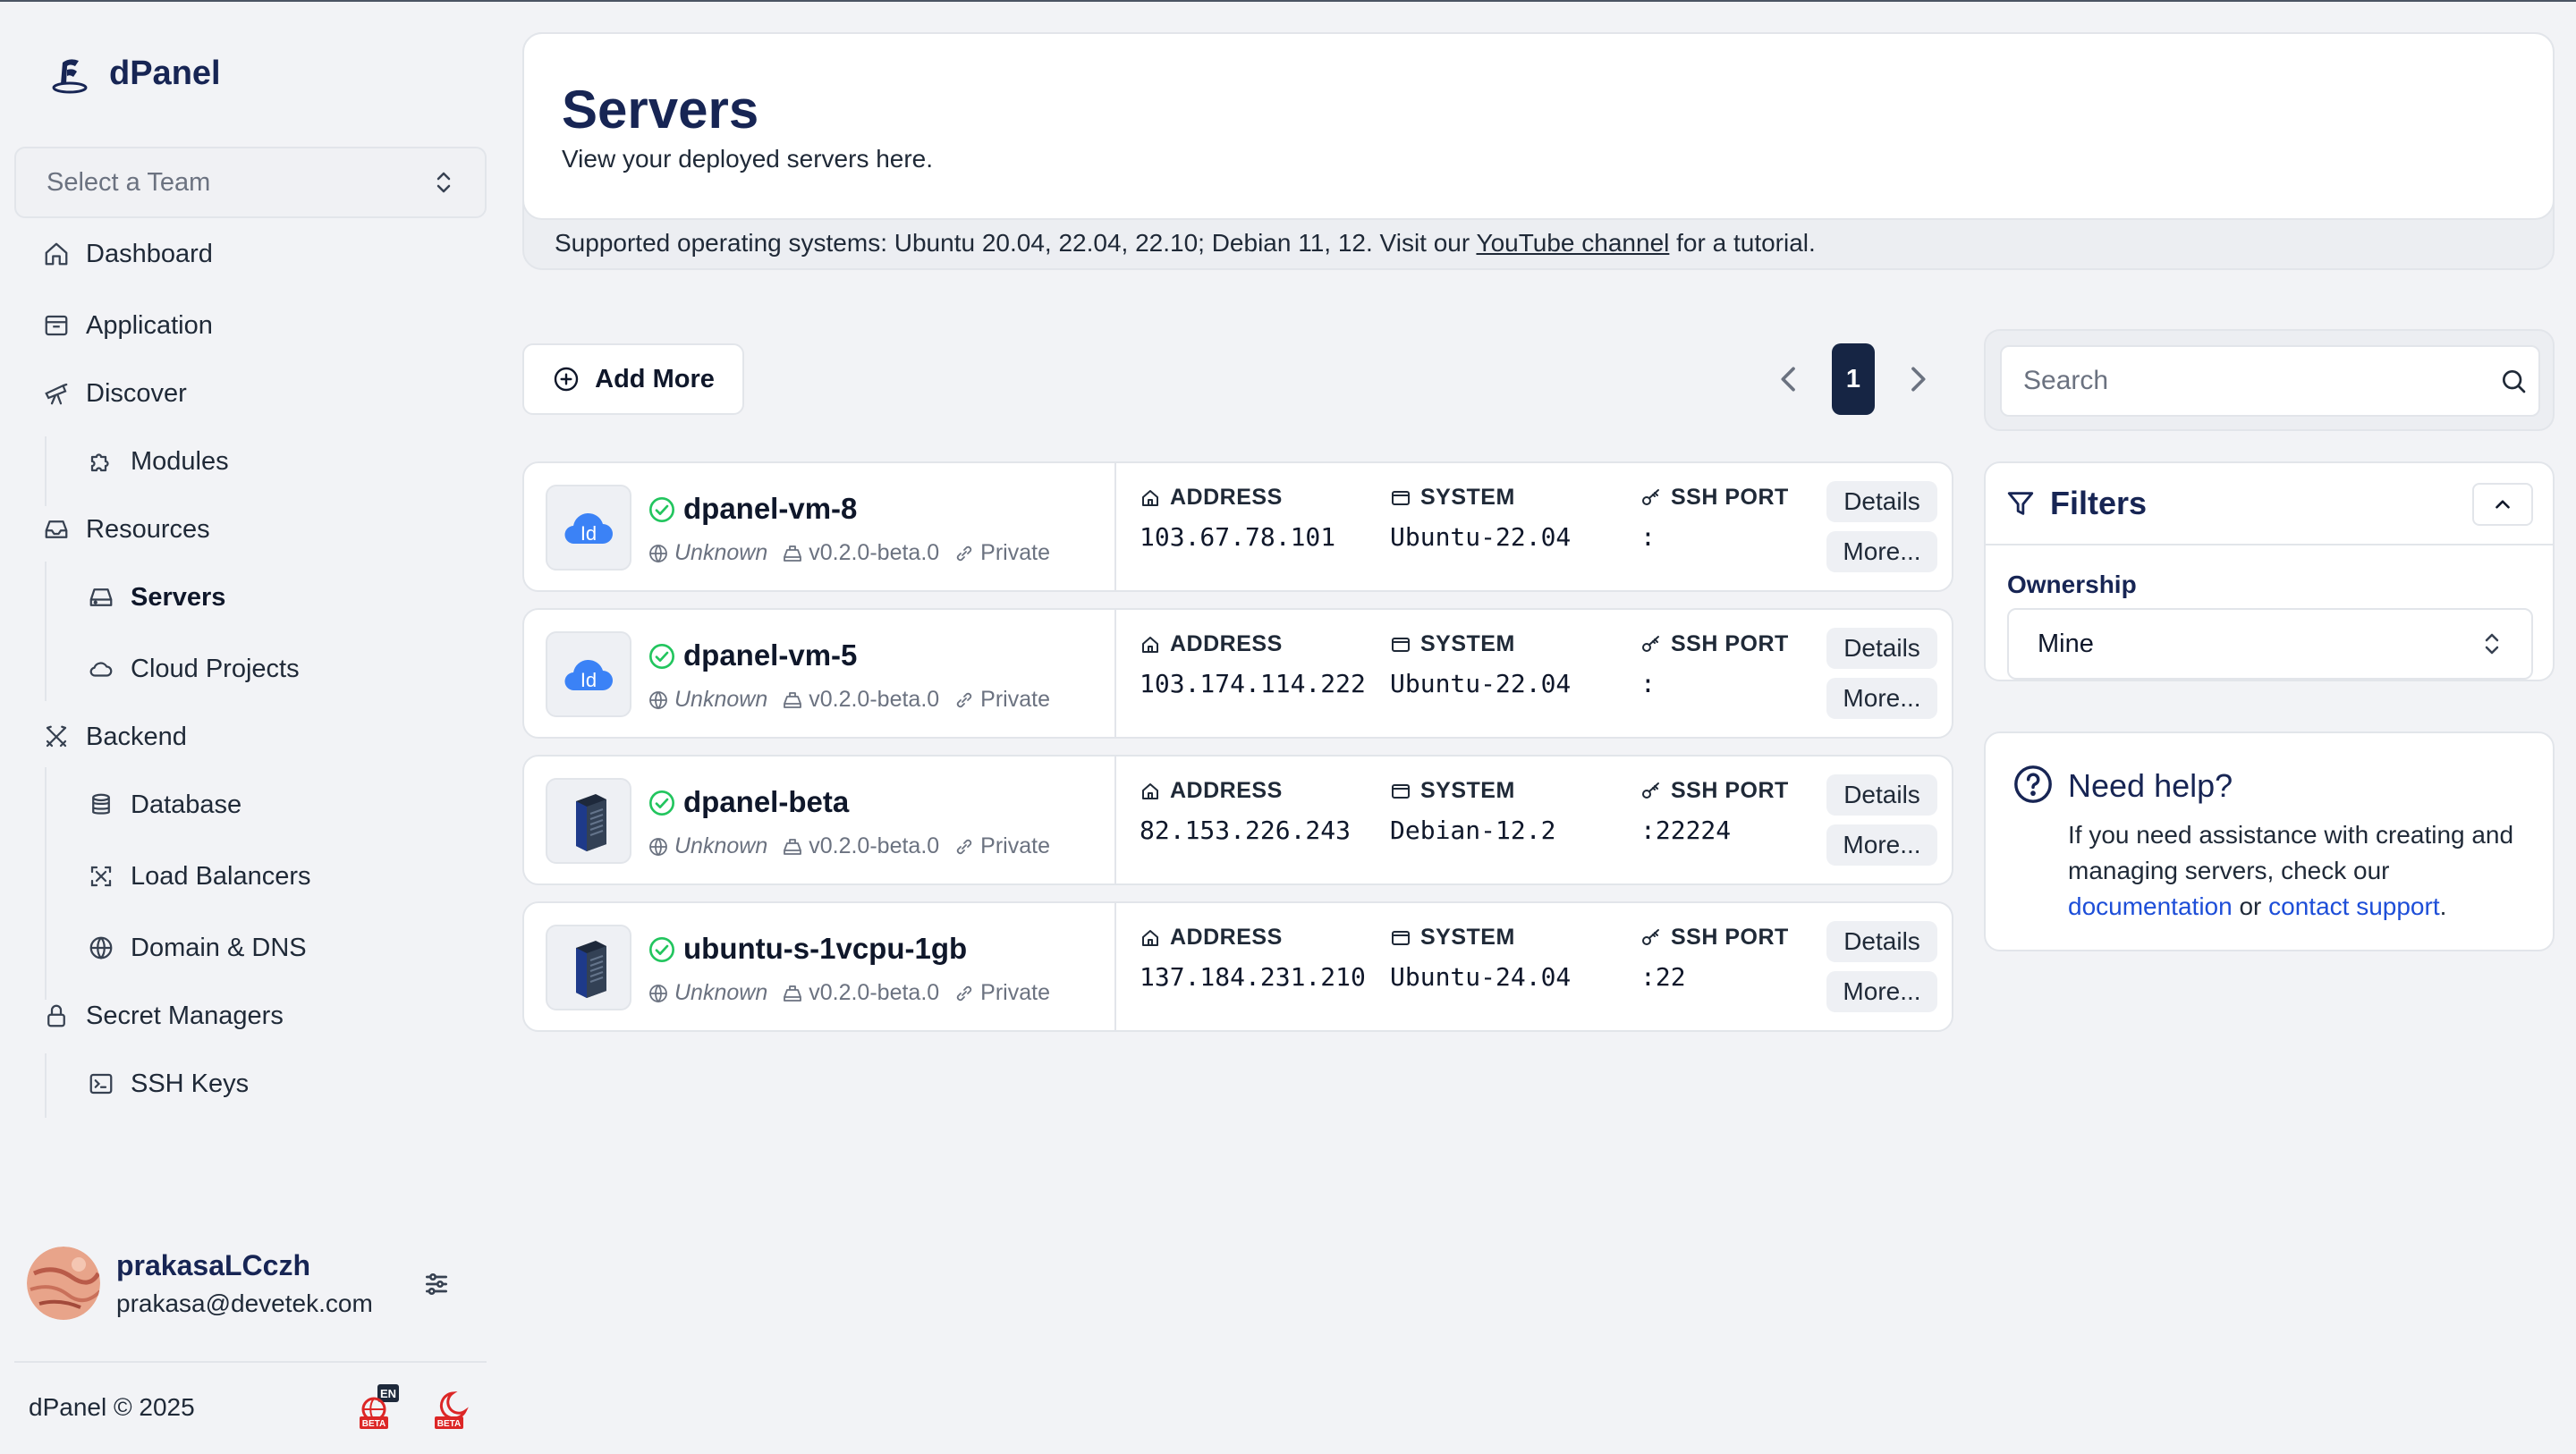  What do you see at coordinates (115, 393) in the screenshot?
I see `sidebar-item-discover: Discover` at bounding box center [115, 393].